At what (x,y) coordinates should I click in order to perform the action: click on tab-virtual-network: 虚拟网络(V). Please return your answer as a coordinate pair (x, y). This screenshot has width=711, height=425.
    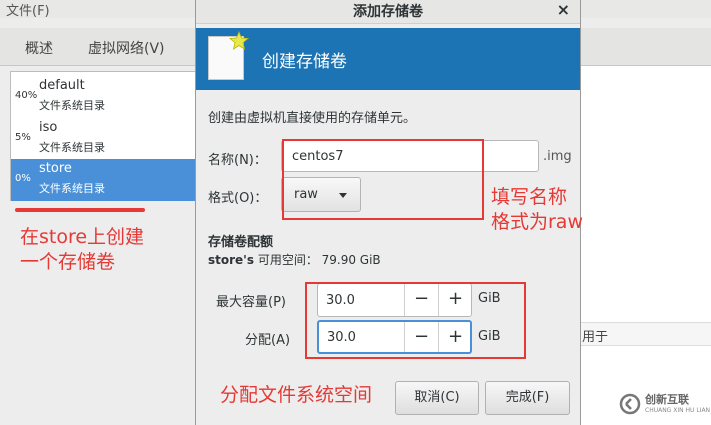
    Looking at the image, I should click on (126, 48).